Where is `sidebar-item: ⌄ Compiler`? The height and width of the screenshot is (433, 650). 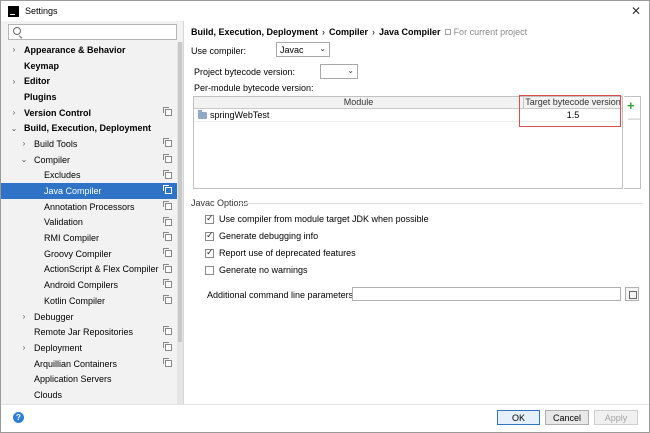
sidebar-item: ⌄ Compiler is located at coordinates (89, 160).